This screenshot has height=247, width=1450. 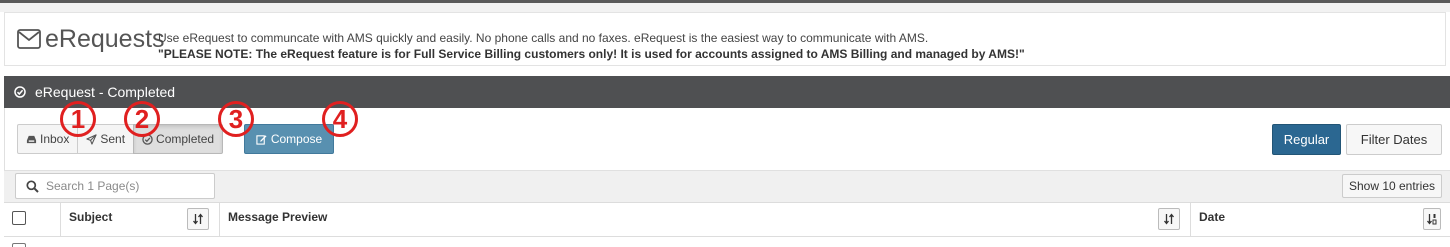 I want to click on subject-sort-button, so click(x=198, y=219).